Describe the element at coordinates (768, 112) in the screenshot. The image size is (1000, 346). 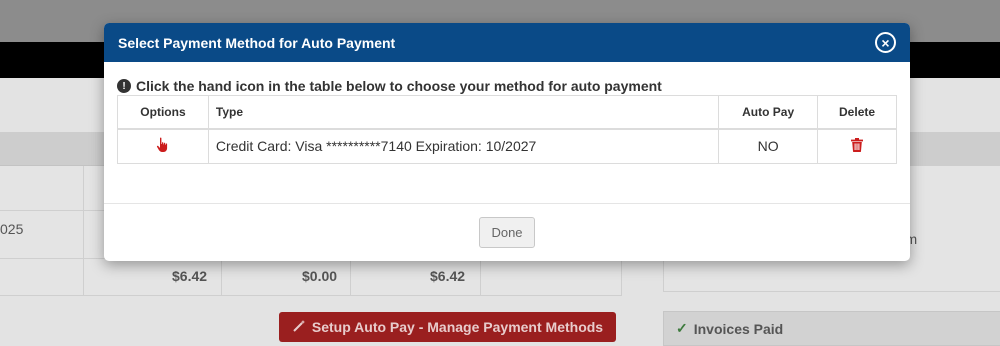
I see `column-header-auto-pay: Auto Pay` at that location.